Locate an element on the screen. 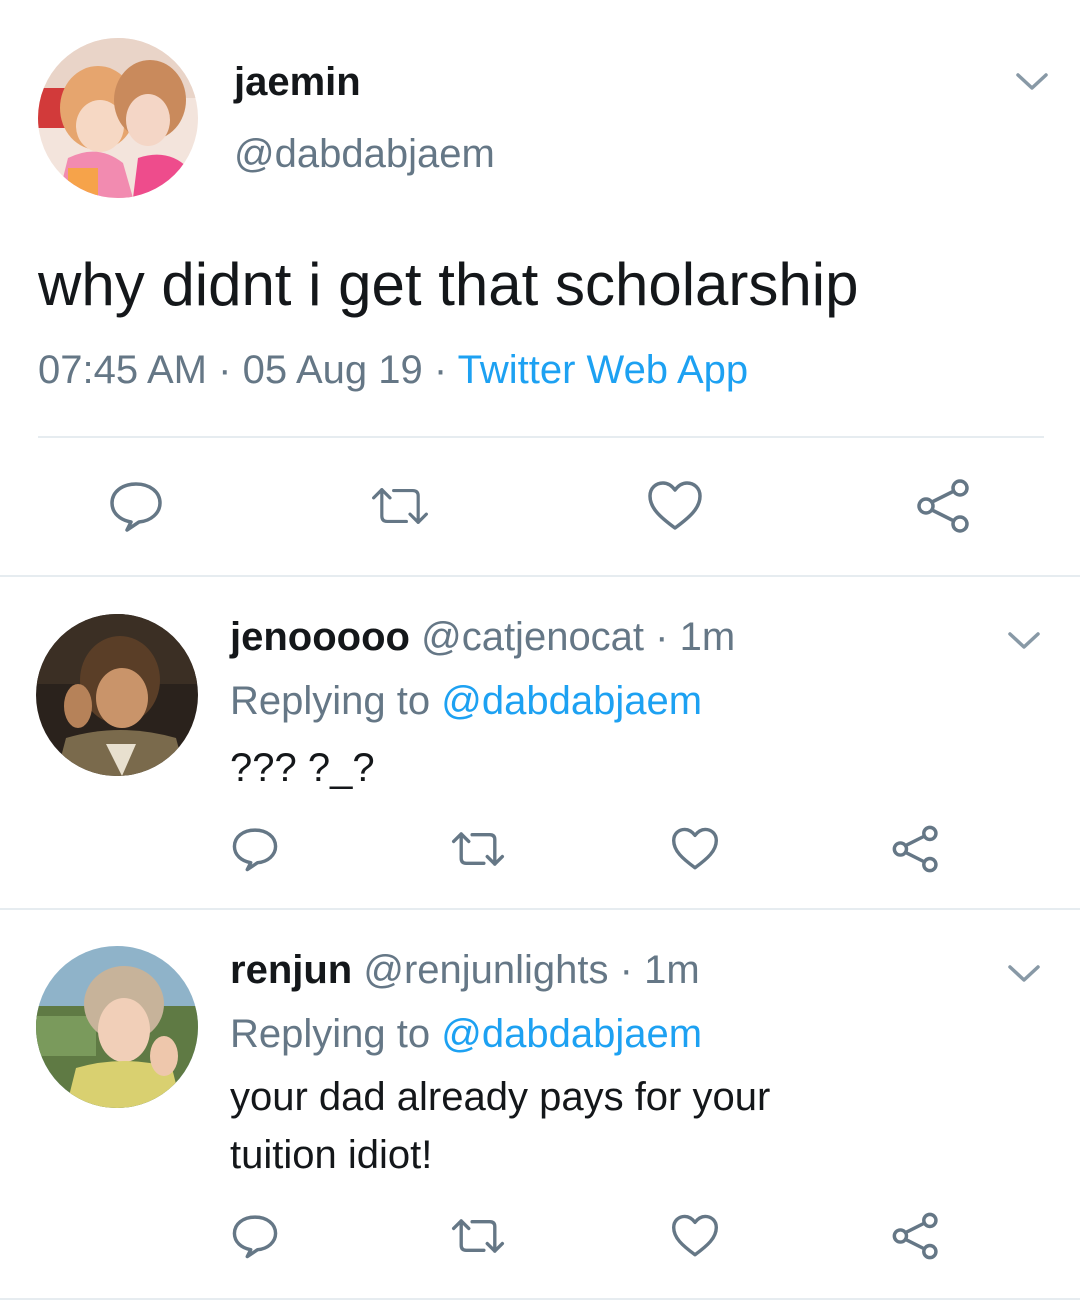  reply-author-name: jenooooo is located at coordinates (320, 637).